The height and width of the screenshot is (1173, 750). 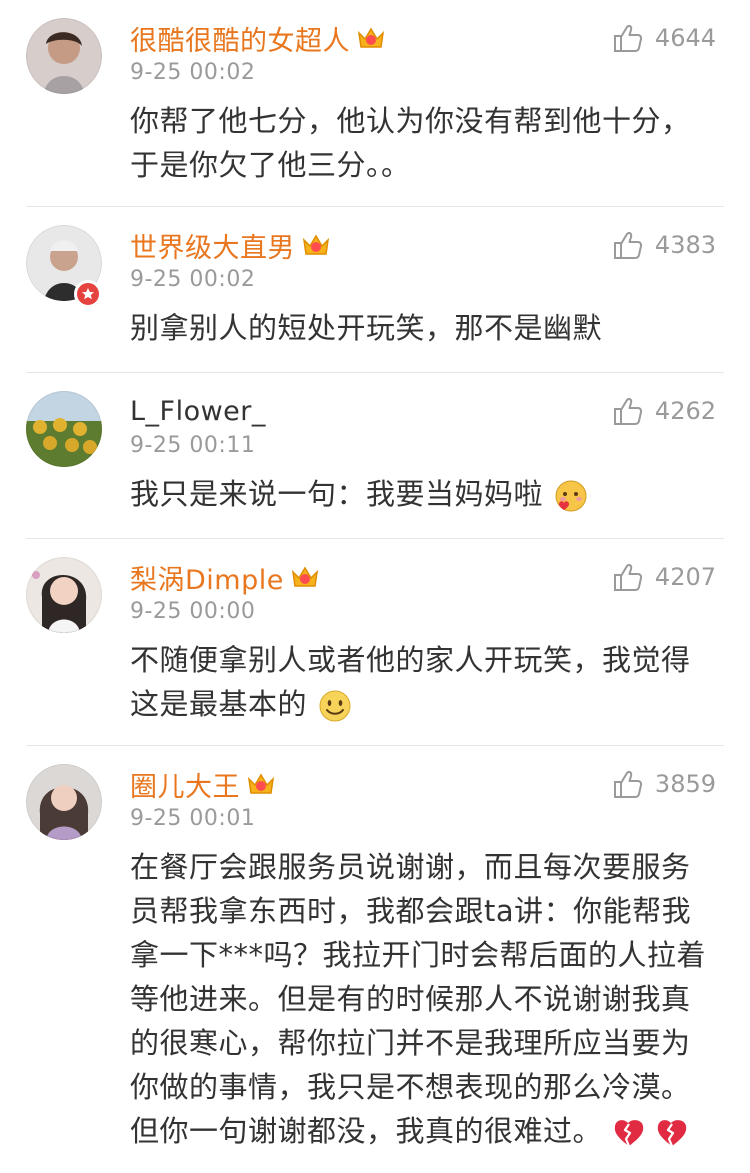 What do you see at coordinates (193, 818) in the screenshot?
I see `timestamp: 9-25 00:01` at bounding box center [193, 818].